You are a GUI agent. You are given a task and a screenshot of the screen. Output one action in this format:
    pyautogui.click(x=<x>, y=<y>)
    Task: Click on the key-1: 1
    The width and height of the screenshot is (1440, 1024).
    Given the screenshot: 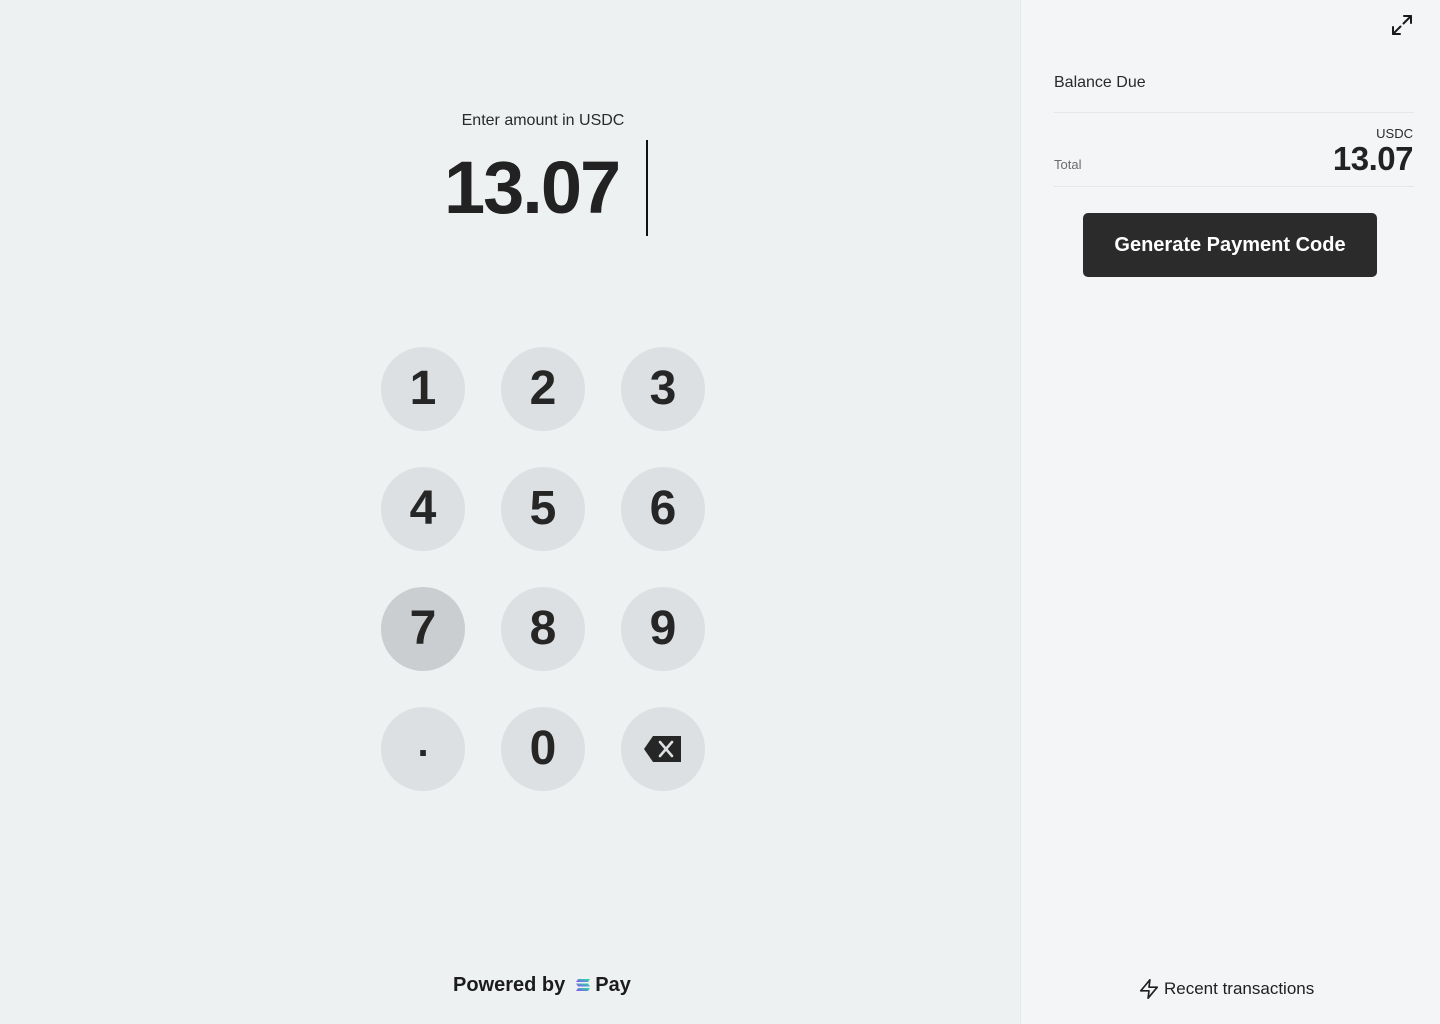 What is the action you would take?
    pyautogui.click(x=423, y=389)
    